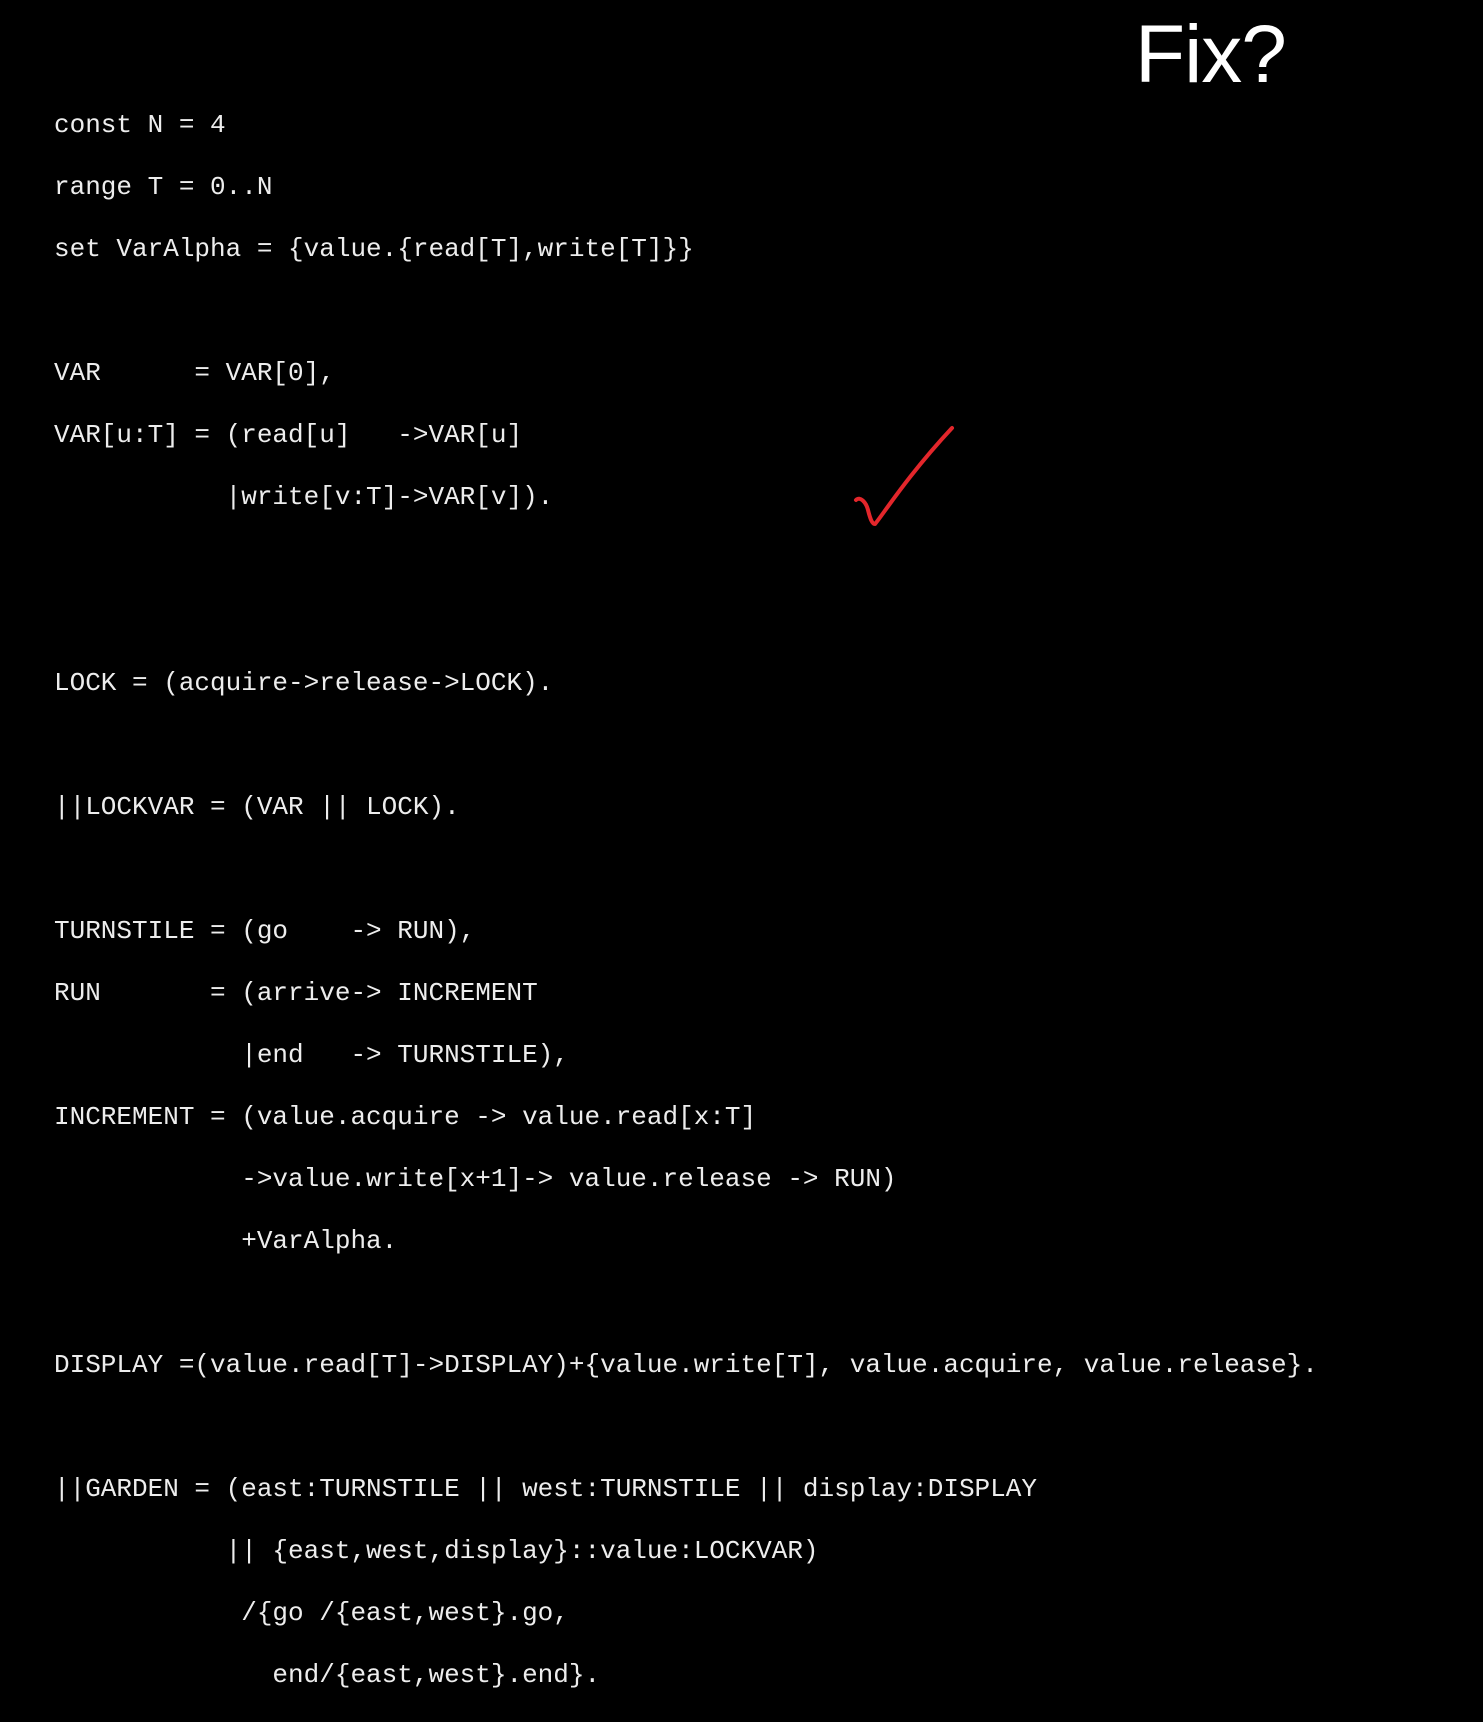 The width and height of the screenshot is (1483, 1722). I want to click on code-line: ||LOCKVAR = (VAR || LOCK)., so click(257, 807).